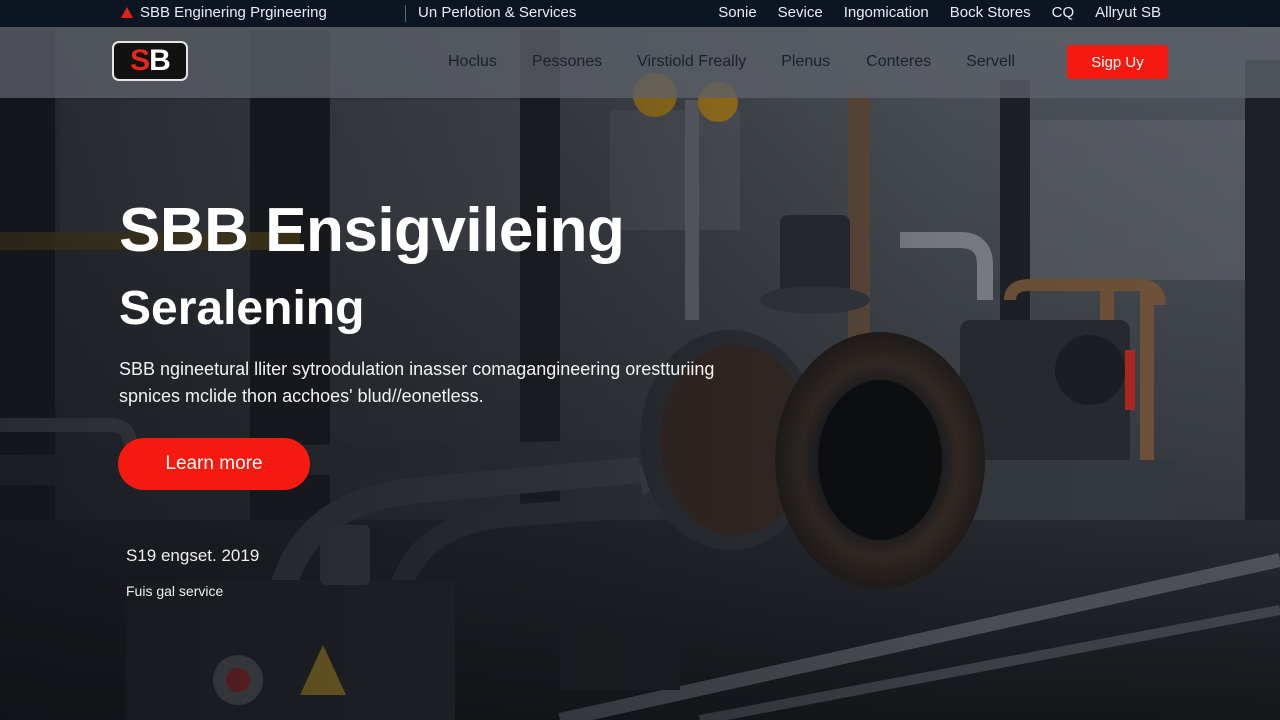 The image size is (1280, 720). I want to click on nav-link-conteres: Conteres, so click(898, 62).